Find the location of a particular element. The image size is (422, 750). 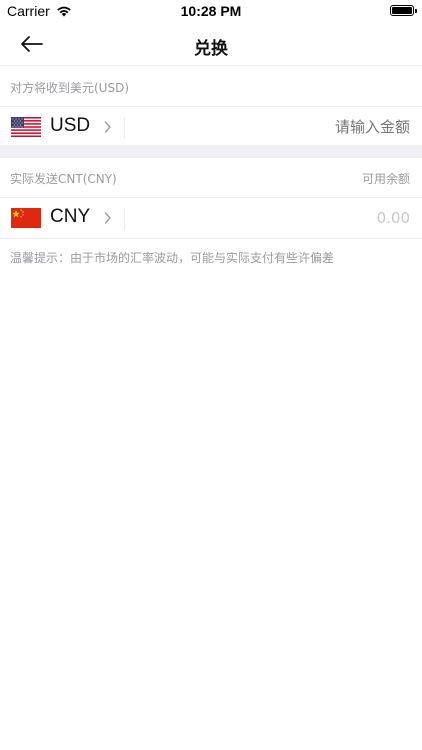

nav-bar: 兑换 is located at coordinates (211, 44).